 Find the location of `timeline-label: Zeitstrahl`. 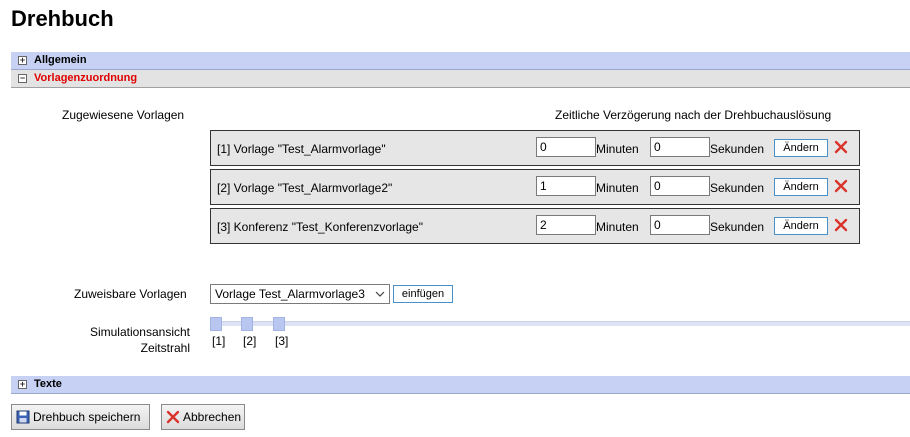

timeline-label: Zeitstrahl is located at coordinates (165, 348).